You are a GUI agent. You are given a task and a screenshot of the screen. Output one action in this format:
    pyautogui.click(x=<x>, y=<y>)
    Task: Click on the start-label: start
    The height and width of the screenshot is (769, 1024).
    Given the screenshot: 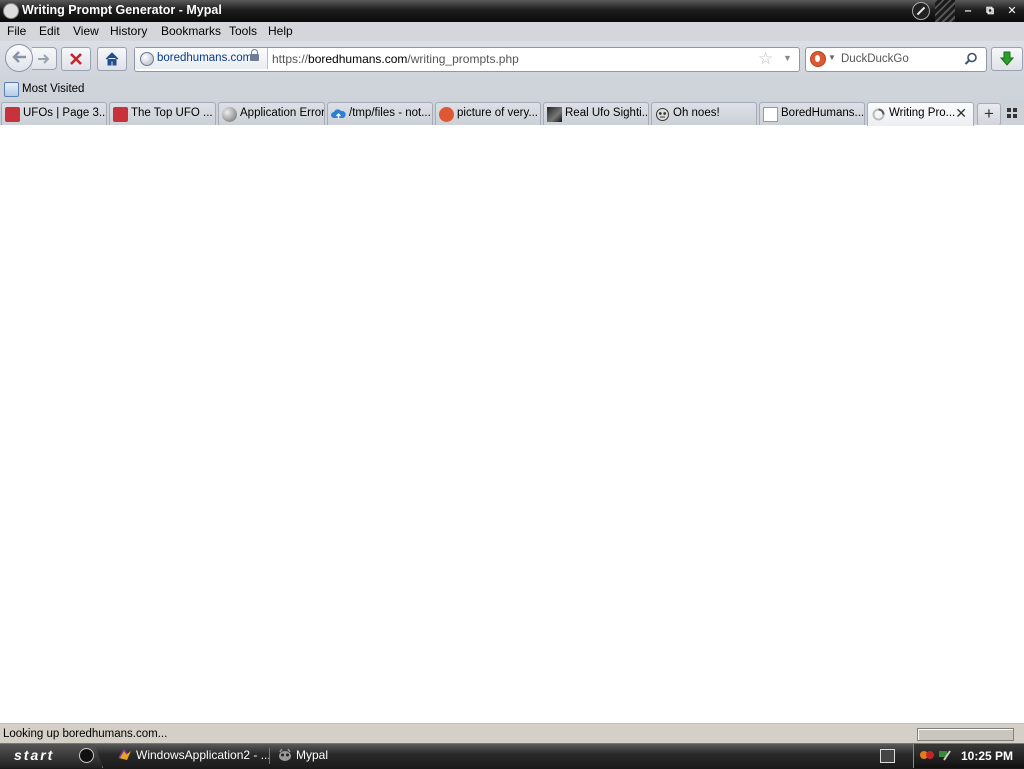 What is the action you would take?
    pyautogui.click(x=34, y=755)
    